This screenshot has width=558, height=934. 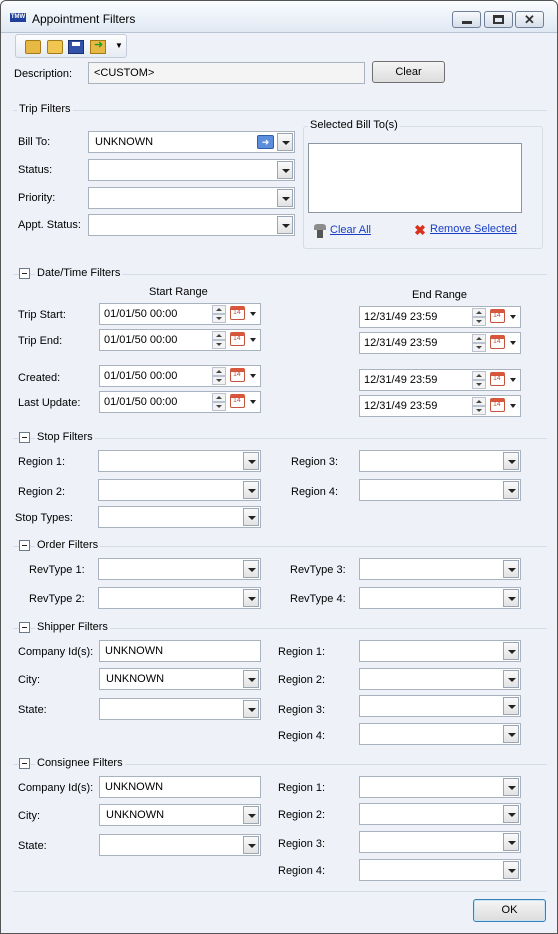 I want to click on stop-region1-combo, so click(x=179, y=461).